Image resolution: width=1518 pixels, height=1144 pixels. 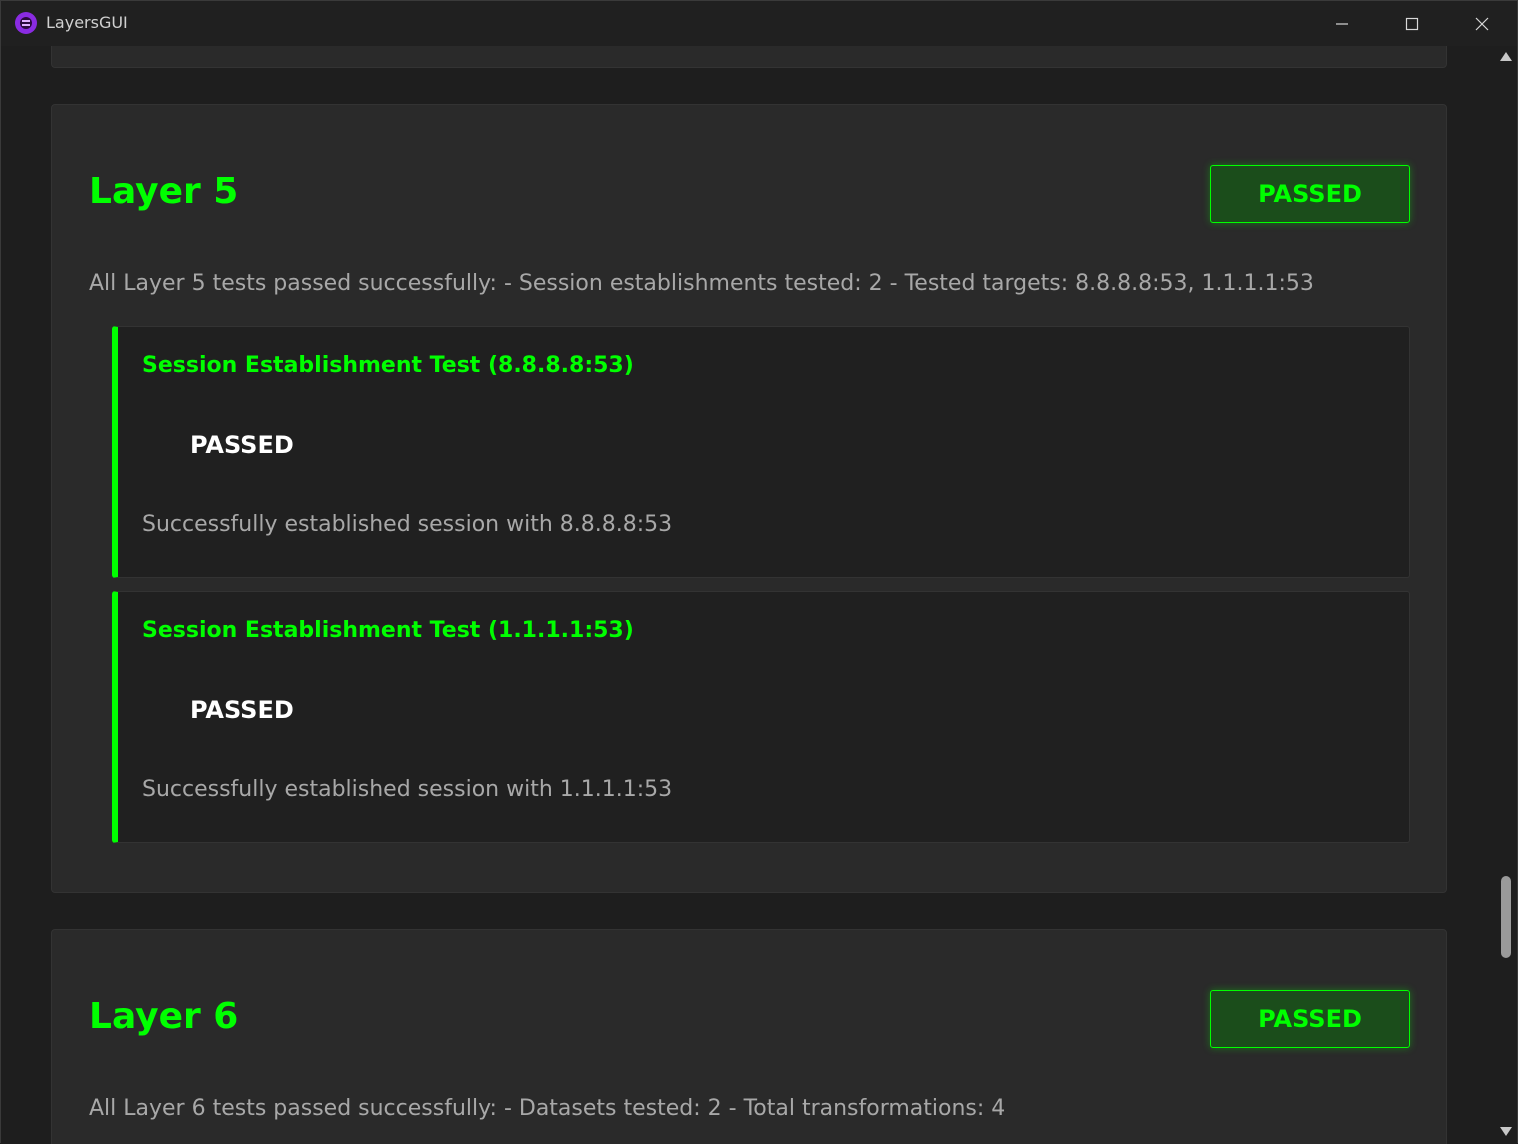 I want to click on window-title: LayersGUI, so click(x=87, y=22).